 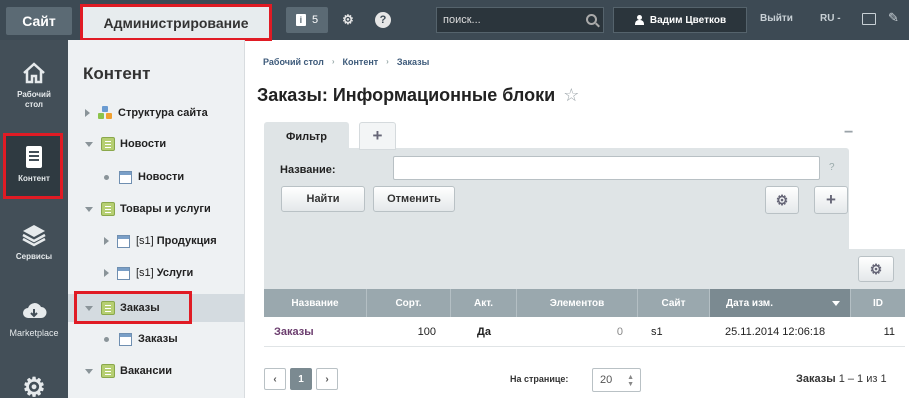 What do you see at coordinates (409, 303) in the screenshot?
I see `column-header-sort: Сорт.` at bounding box center [409, 303].